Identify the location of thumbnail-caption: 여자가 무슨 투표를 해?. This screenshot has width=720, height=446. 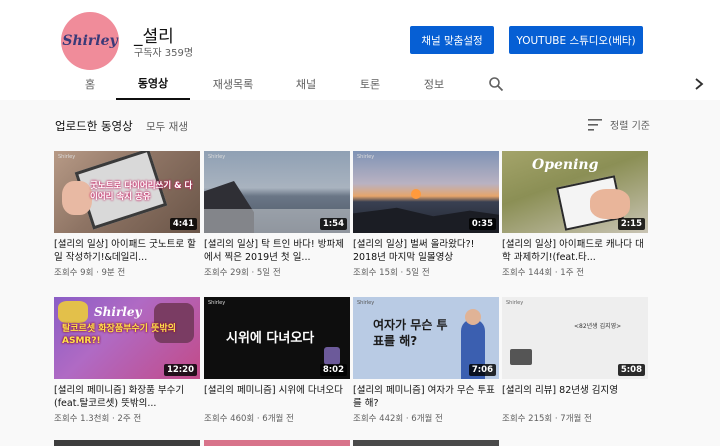
(410, 333).